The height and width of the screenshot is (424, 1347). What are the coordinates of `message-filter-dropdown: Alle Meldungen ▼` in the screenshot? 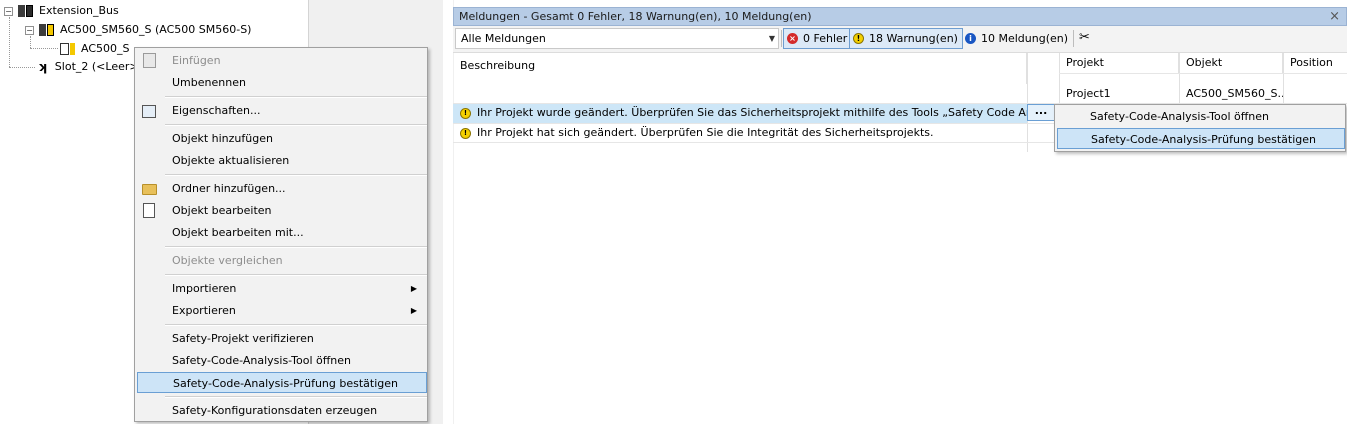 It's located at (617, 38).